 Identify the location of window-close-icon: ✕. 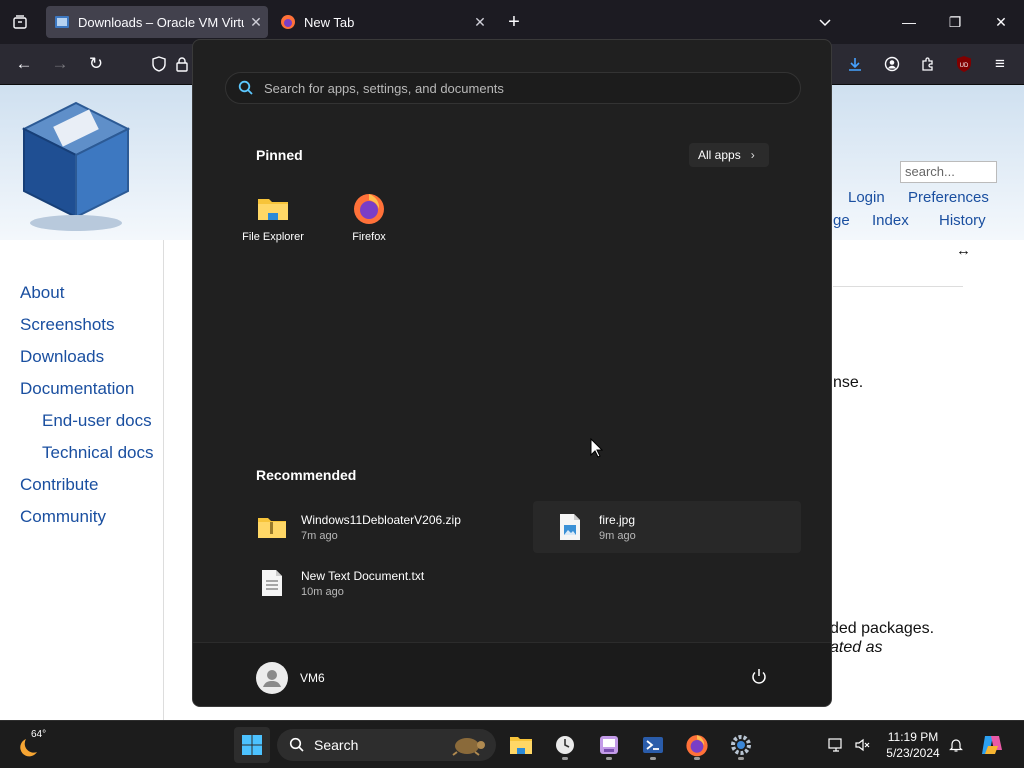
(1001, 22).